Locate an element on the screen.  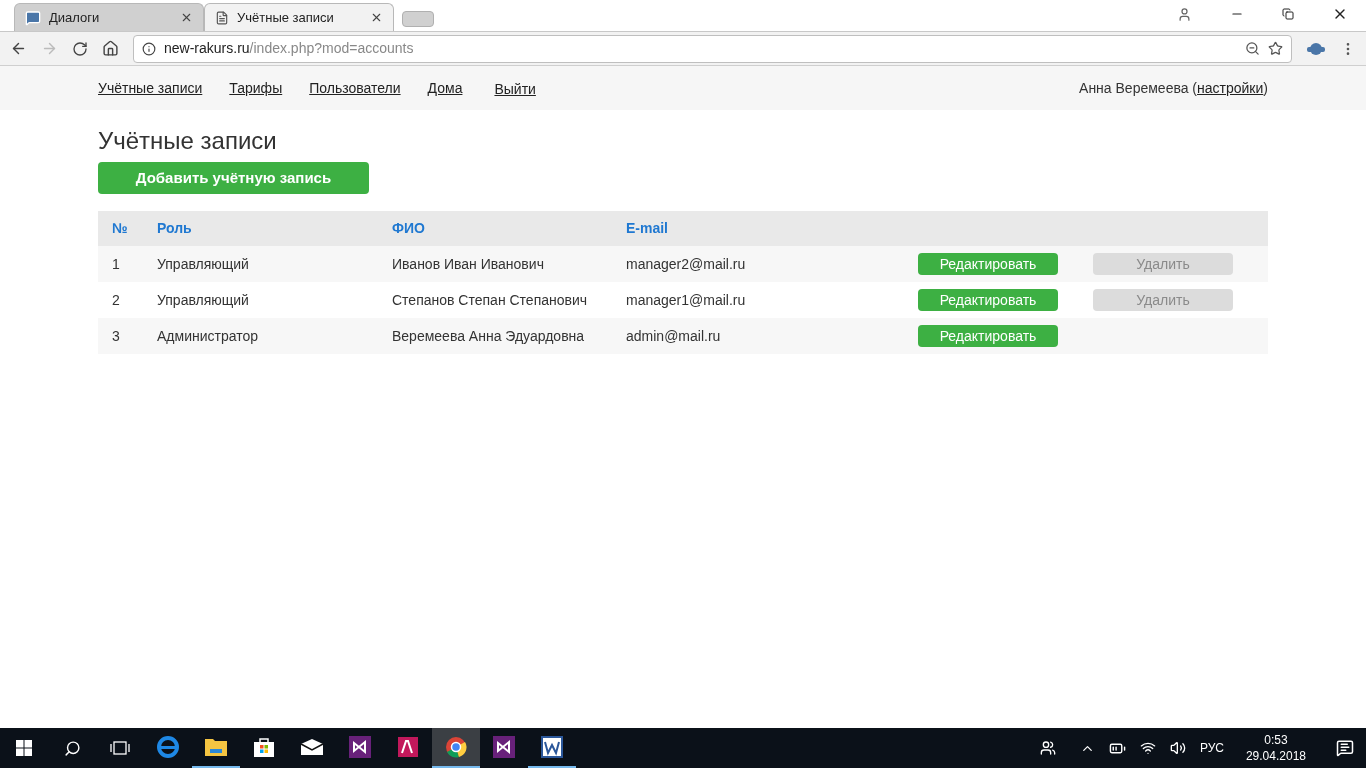
reload-icon is located at coordinates (80, 48).